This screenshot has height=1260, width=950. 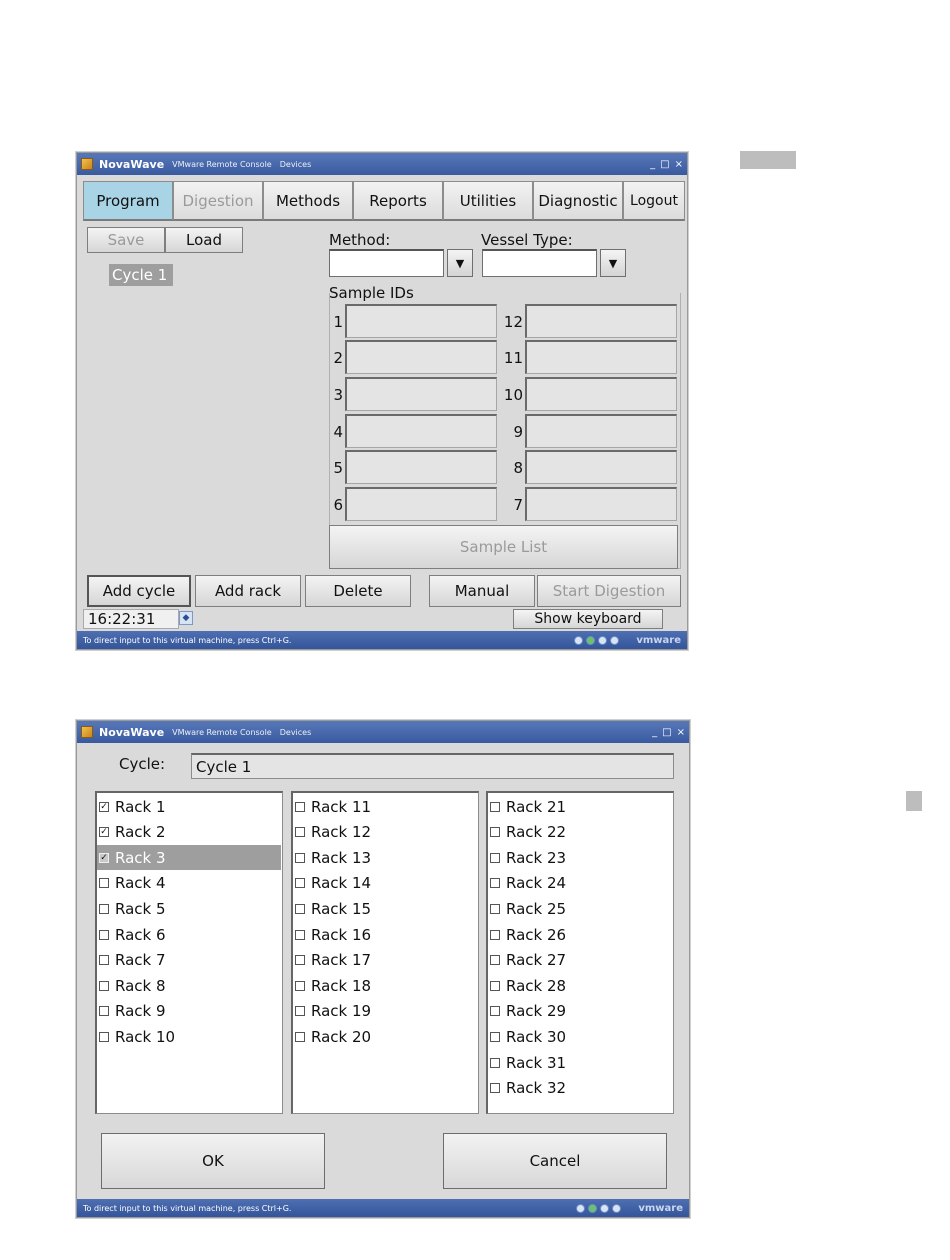 What do you see at coordinates (482, 591) in the screenshot?
I see `manual-button: Manual` at bounding box center [482, 591].